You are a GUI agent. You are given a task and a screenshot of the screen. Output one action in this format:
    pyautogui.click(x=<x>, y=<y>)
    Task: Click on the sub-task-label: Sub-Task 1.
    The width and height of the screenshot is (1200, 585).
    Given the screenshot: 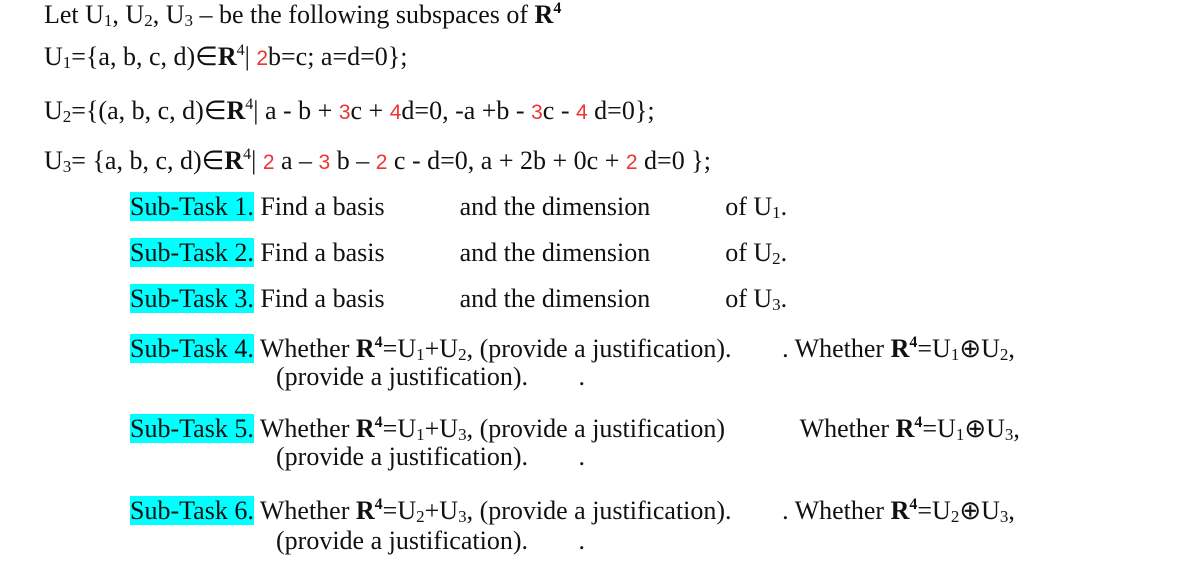 What is the action you would take?
    pyautogui.click(x=192, y=206)
    